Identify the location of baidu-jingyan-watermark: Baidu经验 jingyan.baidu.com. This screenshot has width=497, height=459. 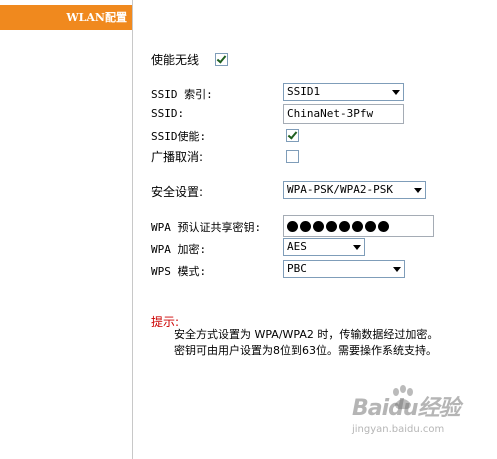
(411, 414).